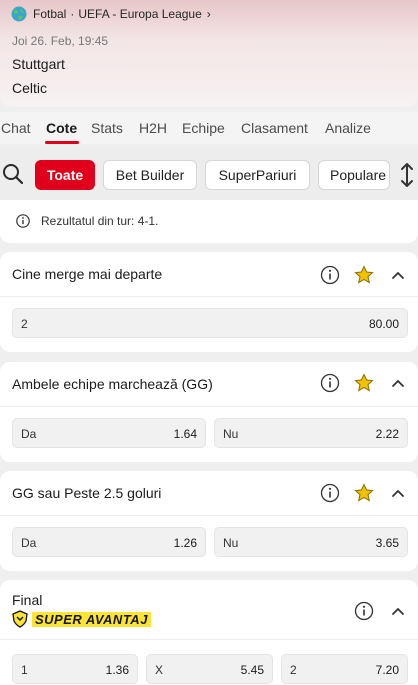 Image resolution: width=418 pixels, height=685 pixels. I want to click on competition-label: UEFA - Europa League, so click(140, 14).